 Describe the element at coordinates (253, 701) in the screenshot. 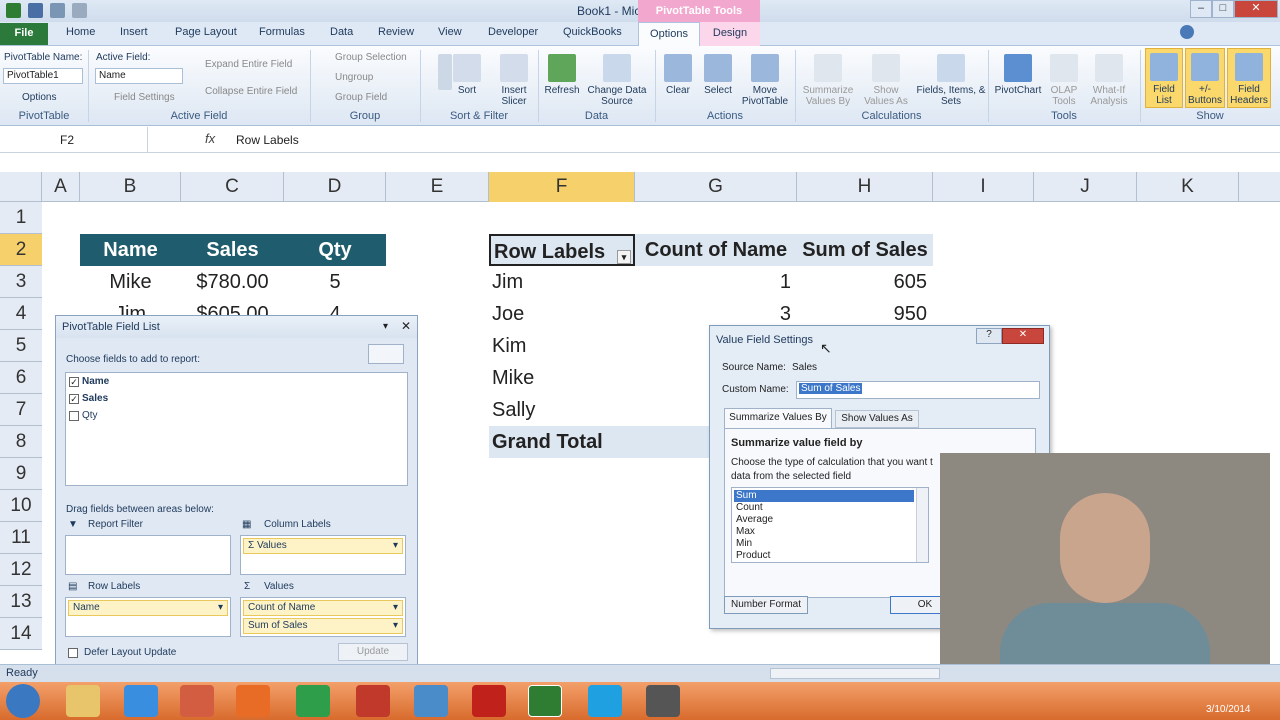

I see `firefox-icon` at that location.